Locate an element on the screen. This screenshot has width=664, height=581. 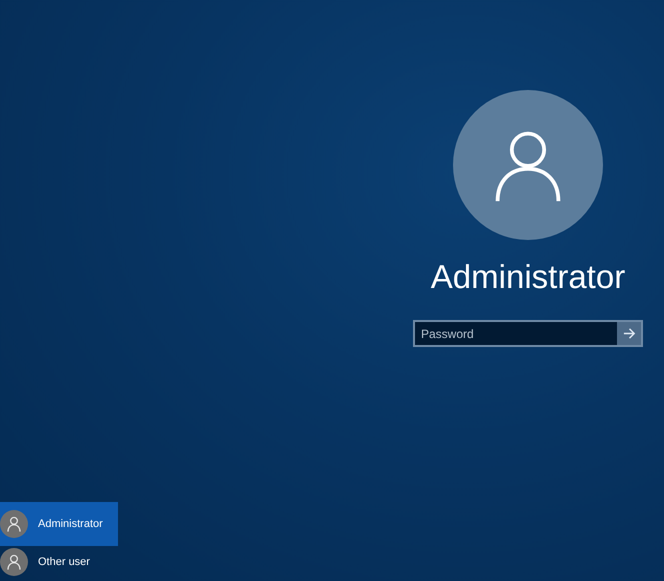
account-name: Administrator is located at coordinates (528, 277).